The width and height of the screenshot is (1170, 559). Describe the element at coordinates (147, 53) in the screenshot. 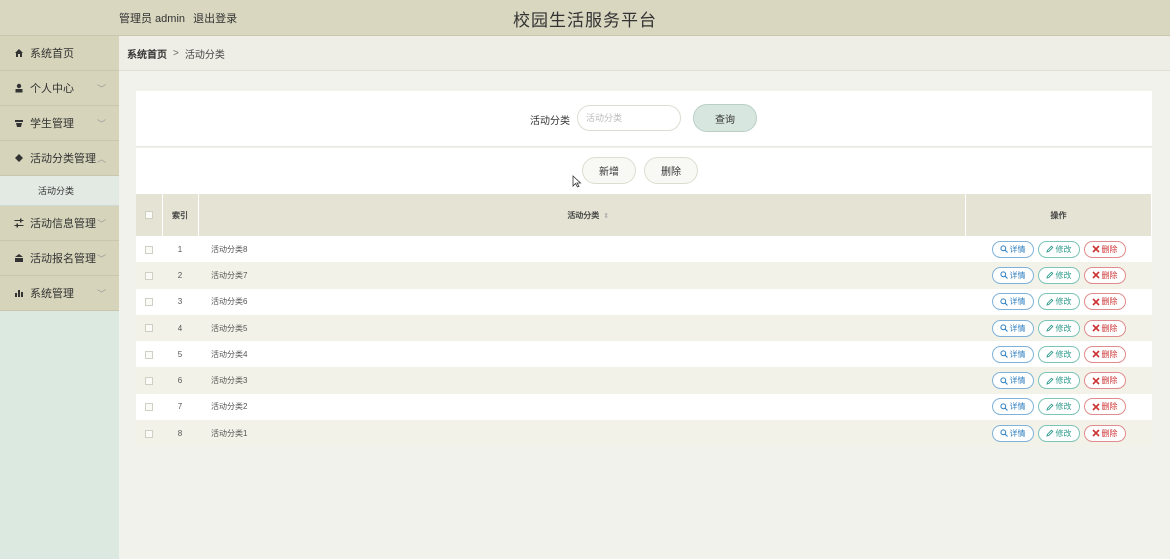

I see `breadcrumb-home: 系统首页` at that location.